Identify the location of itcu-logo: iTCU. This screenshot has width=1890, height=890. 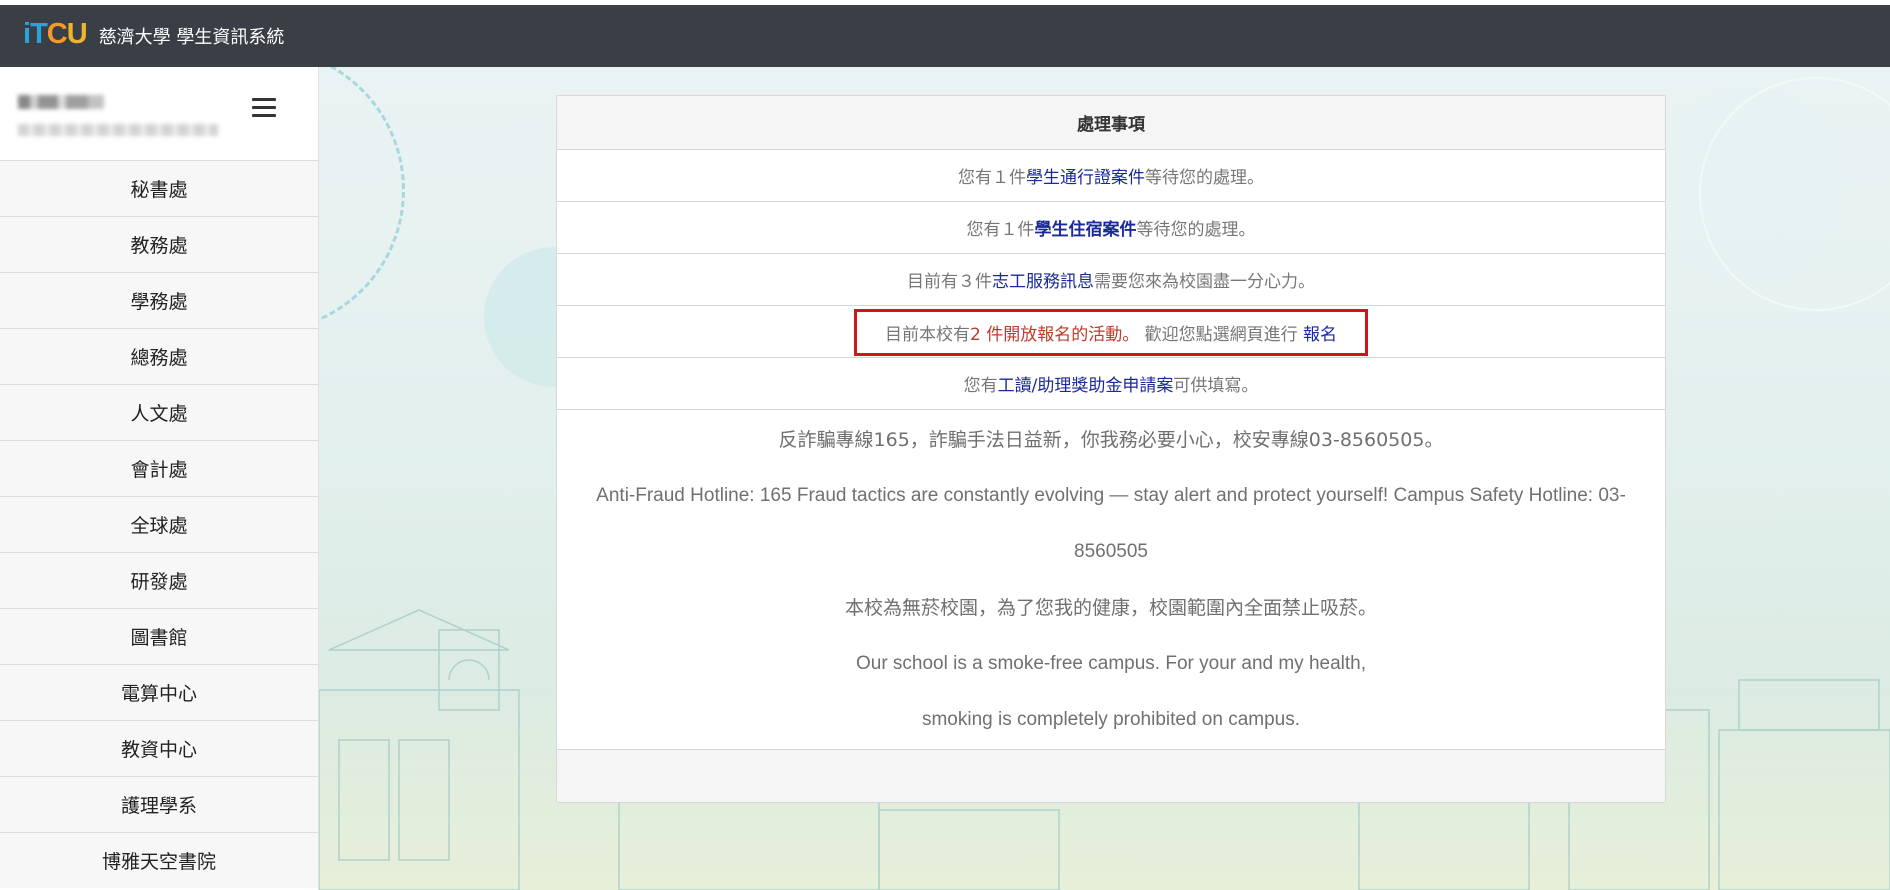
(55, 34).